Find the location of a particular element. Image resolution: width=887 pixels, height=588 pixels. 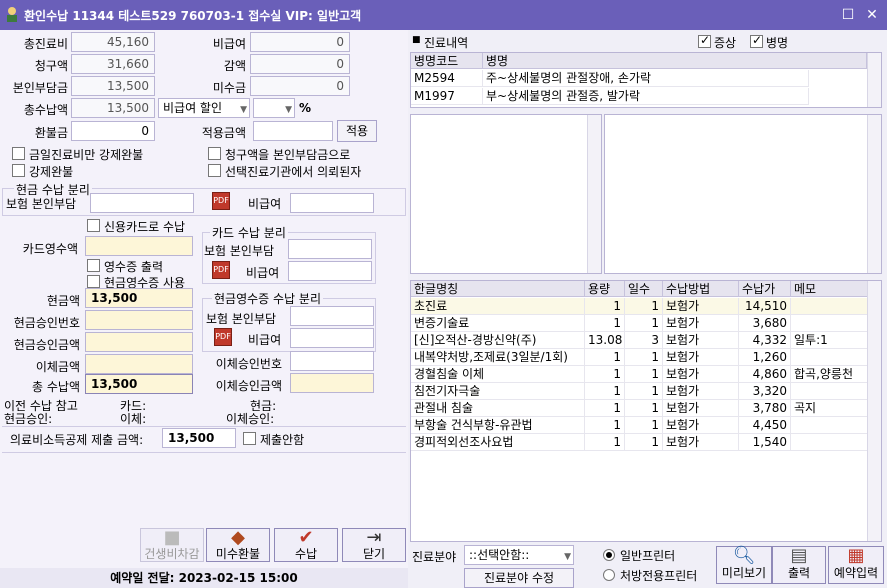

table-cell: 부~상세불명의 관절증, 발가락 is located at coordinates (646, 96).